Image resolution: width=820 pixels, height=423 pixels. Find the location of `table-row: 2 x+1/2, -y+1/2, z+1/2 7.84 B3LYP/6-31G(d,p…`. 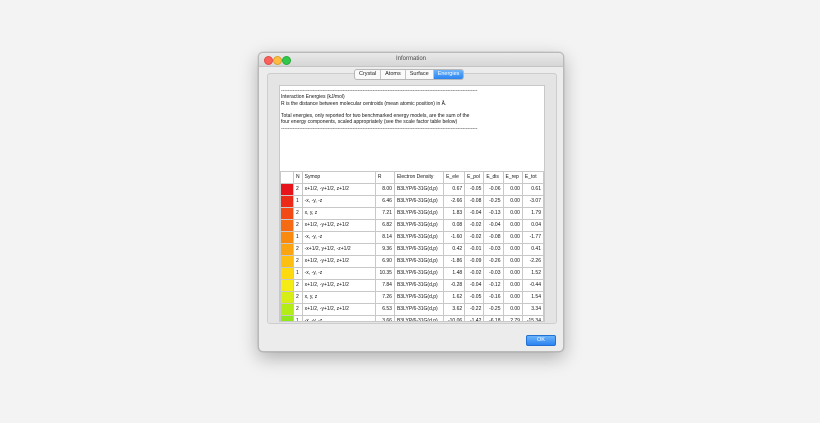

table-row: 2 x+1/2, -y+1/2, z+1/2 7.84 B3LYP/6-31G(d,p… is located at coordinates (412, 285).